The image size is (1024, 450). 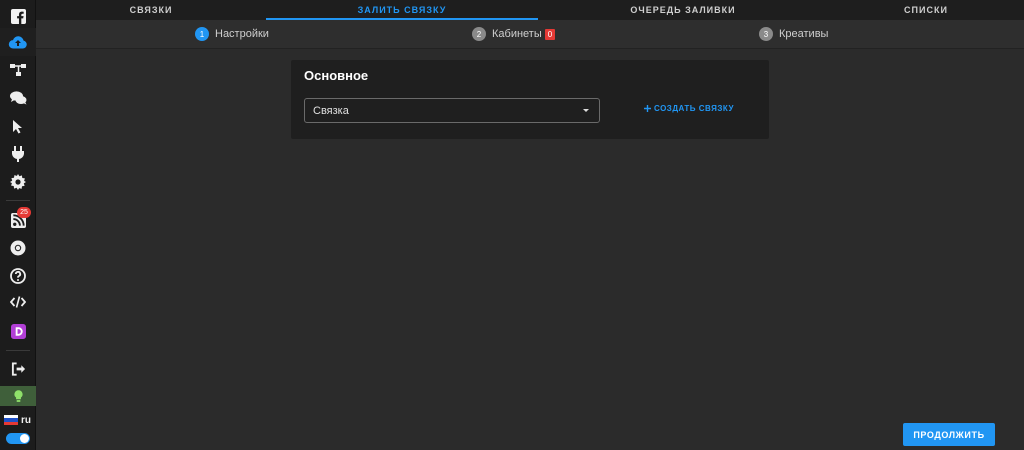 I want to click on theme-toggle, so click(x=18, y=438).